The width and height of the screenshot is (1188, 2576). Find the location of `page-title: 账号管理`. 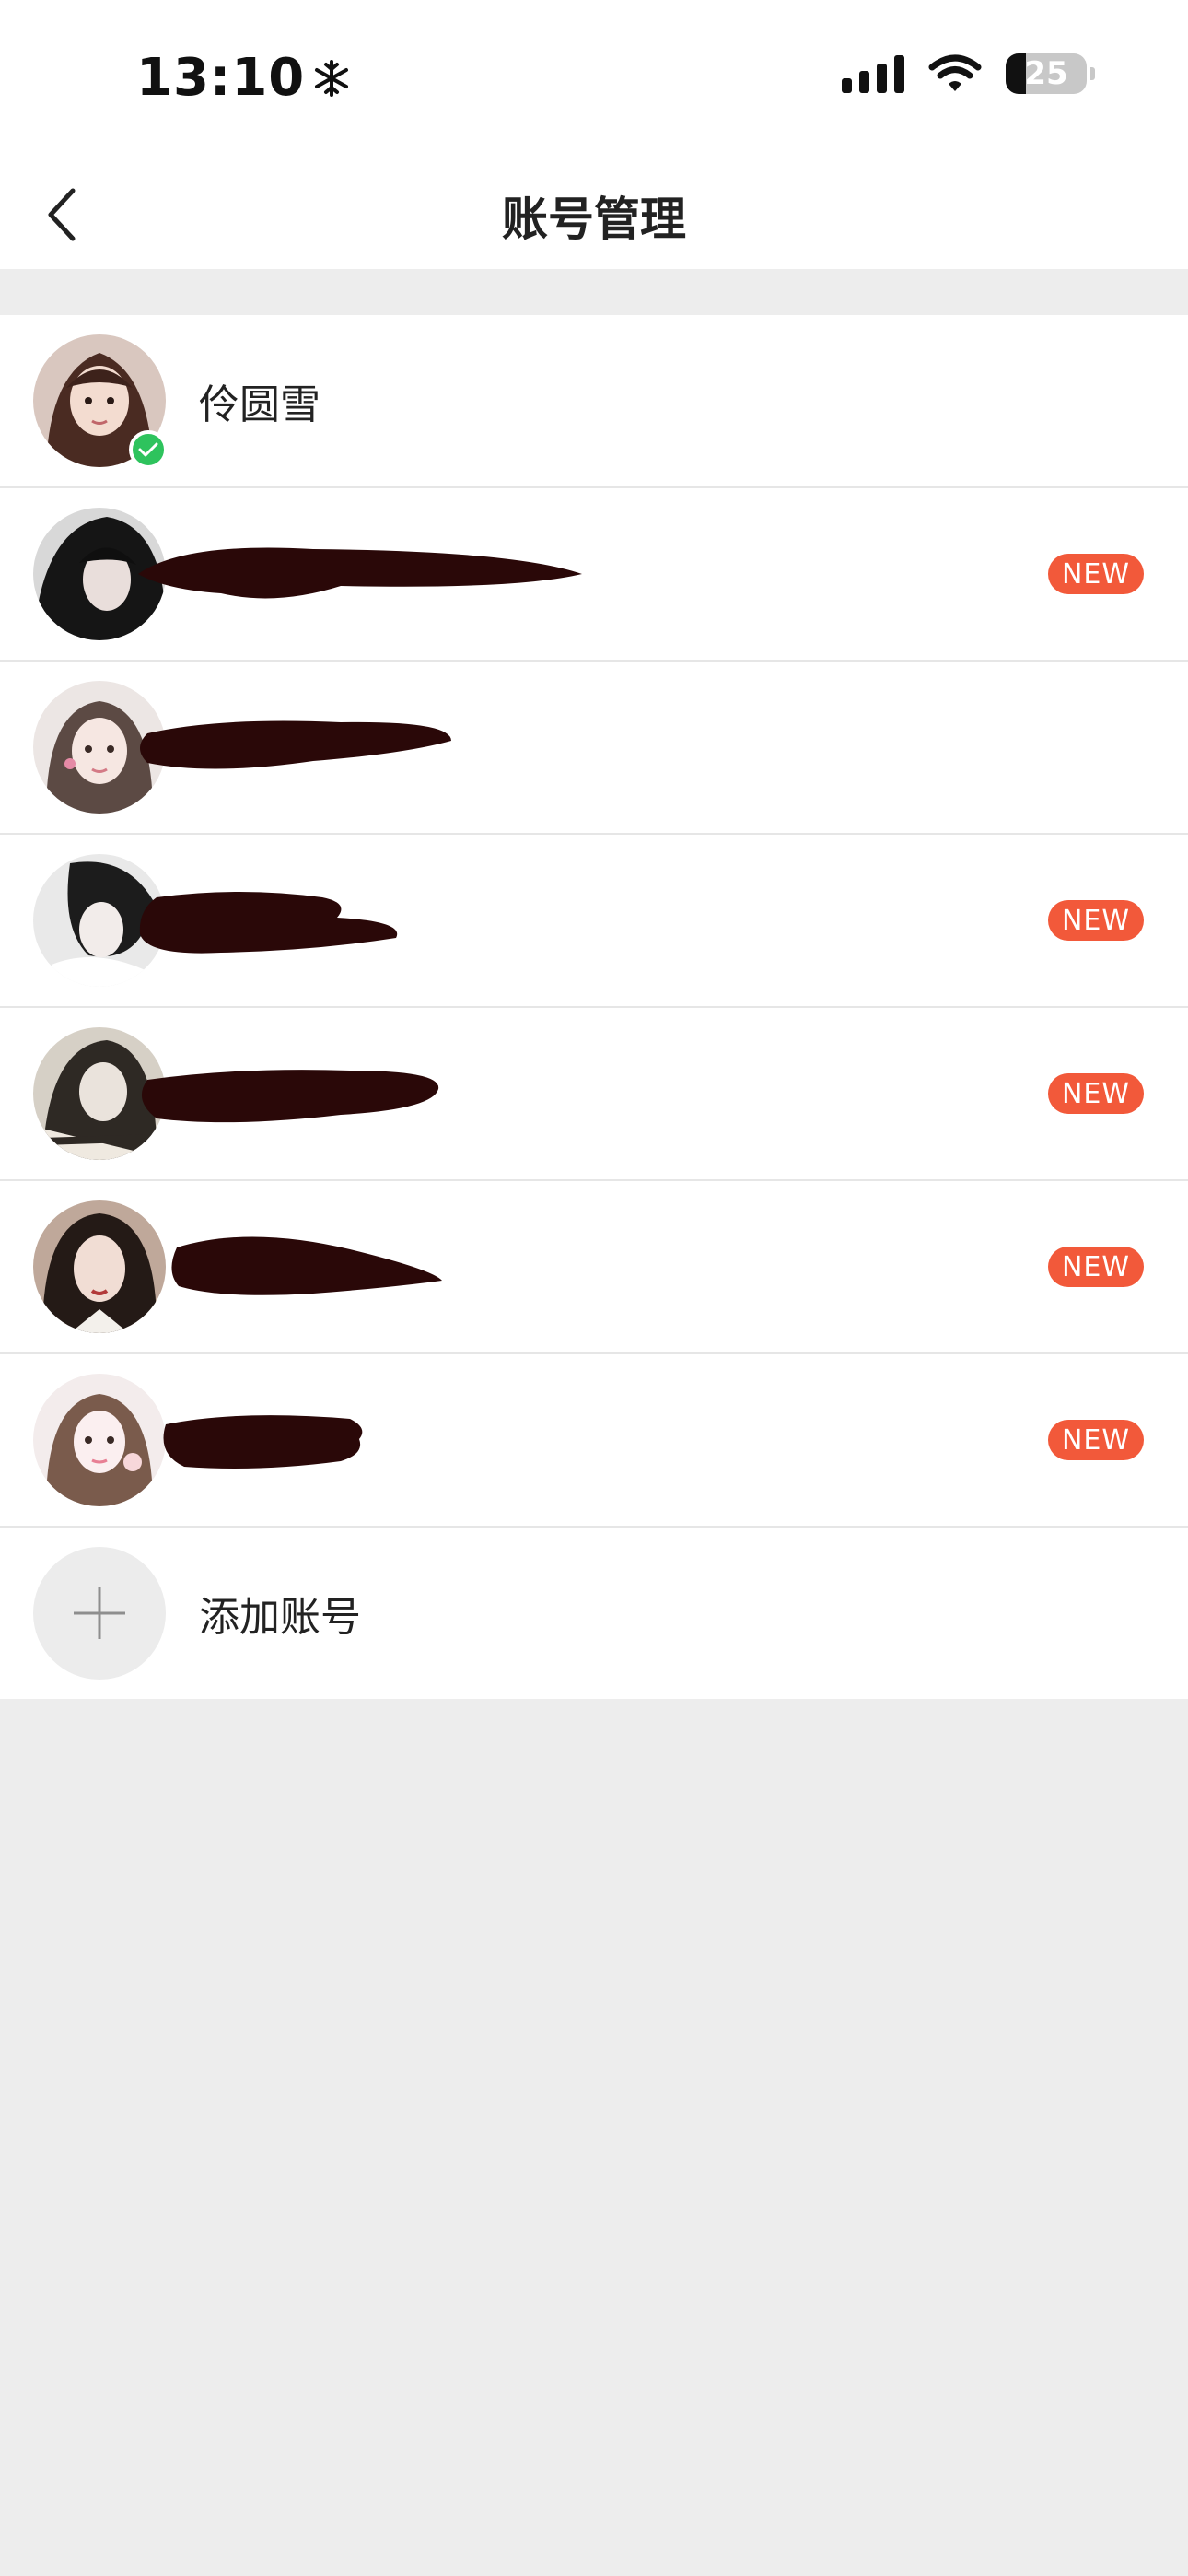

page-title: 账号管理 is located at coordinates (594, 219).